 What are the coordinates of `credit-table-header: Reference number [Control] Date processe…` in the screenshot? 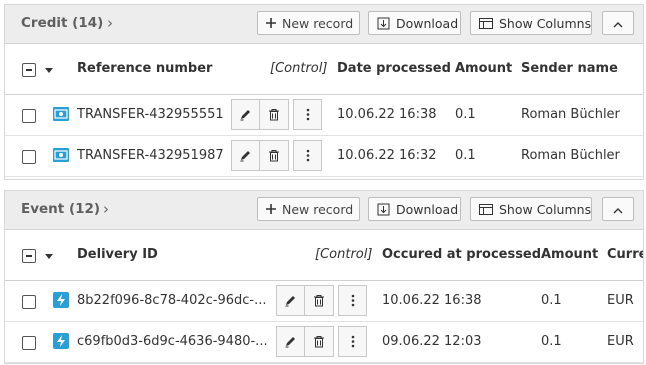 It's located at (324, 69).